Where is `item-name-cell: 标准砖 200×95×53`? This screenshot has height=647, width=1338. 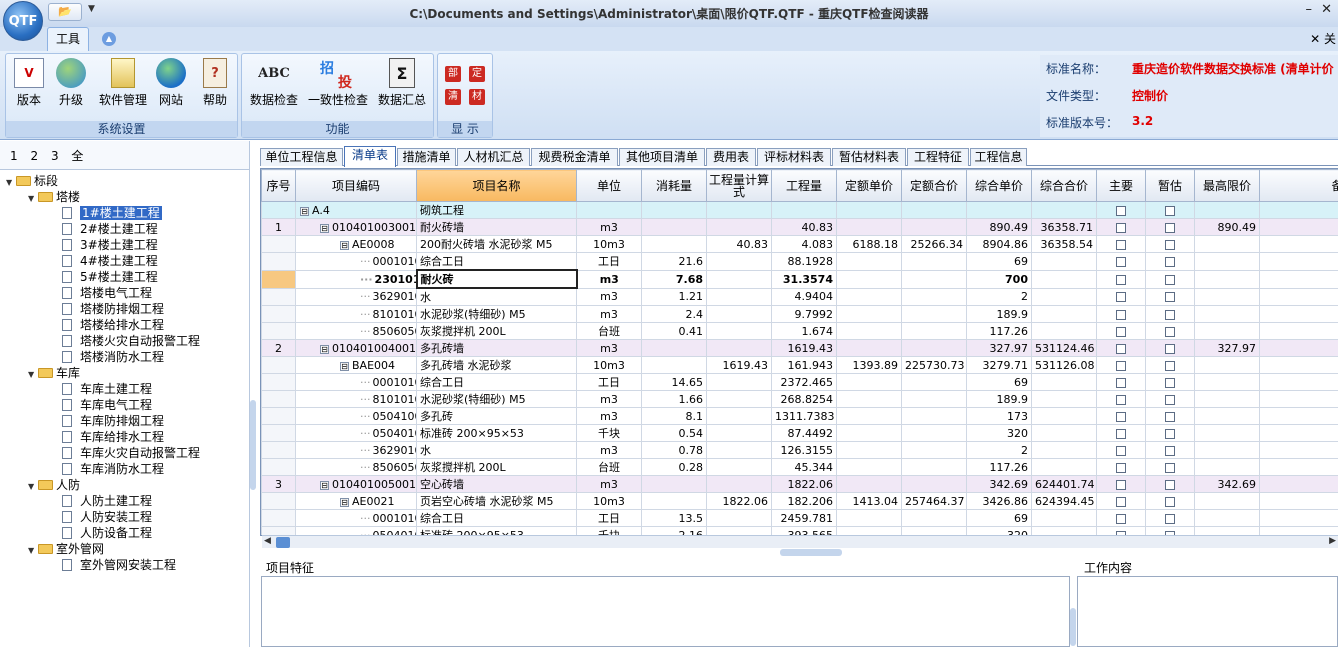 item-name-cell: 标准砖 200×95×53 is located at coordinates (496, 433).